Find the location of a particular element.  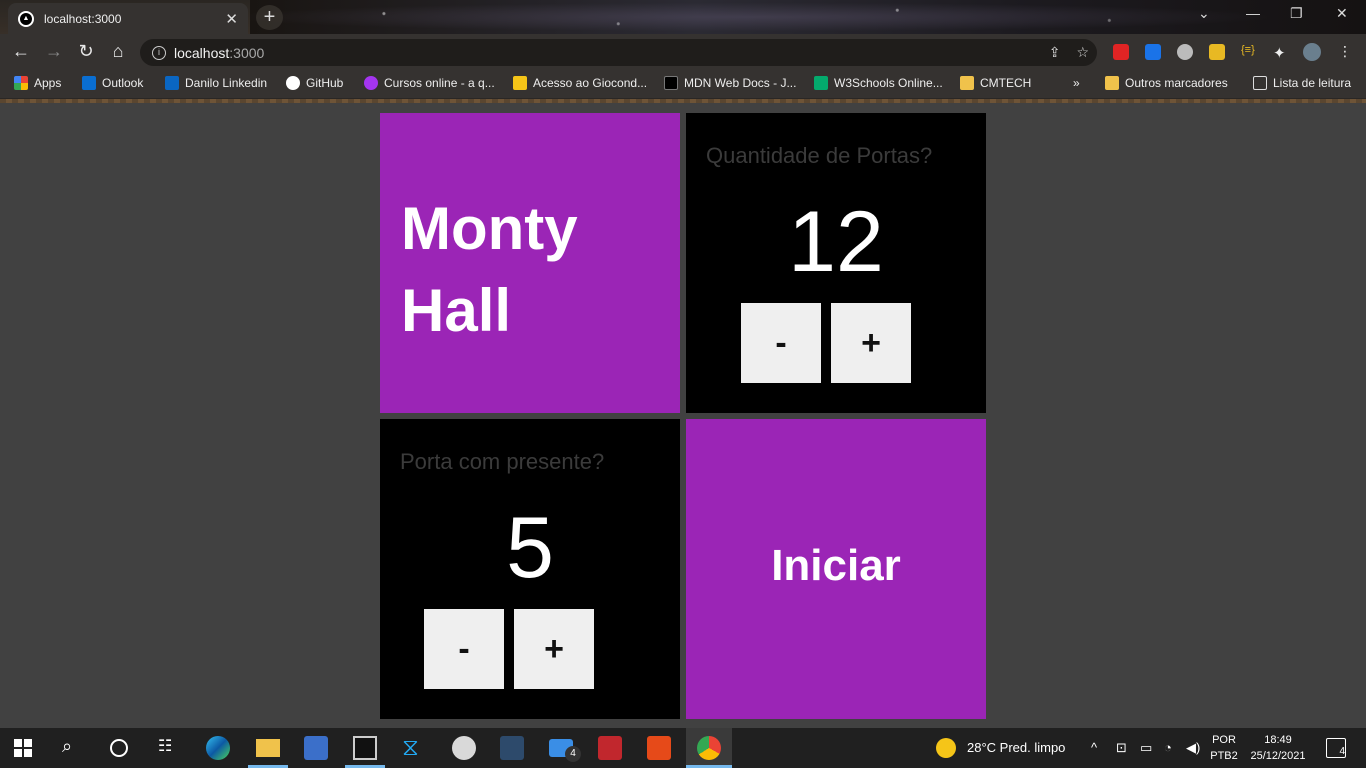

terminal-icon is located at coordinates (365, 748).